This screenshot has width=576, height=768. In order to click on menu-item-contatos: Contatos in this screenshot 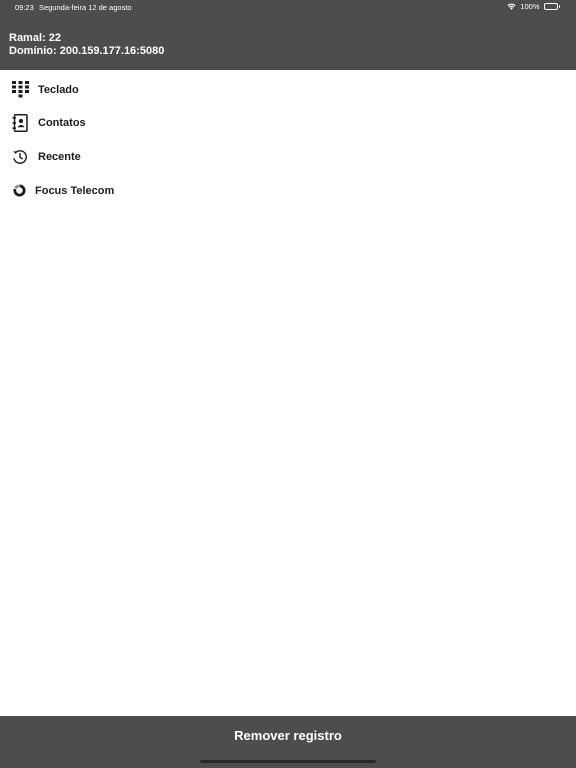, I will do `click(288, 124)`.